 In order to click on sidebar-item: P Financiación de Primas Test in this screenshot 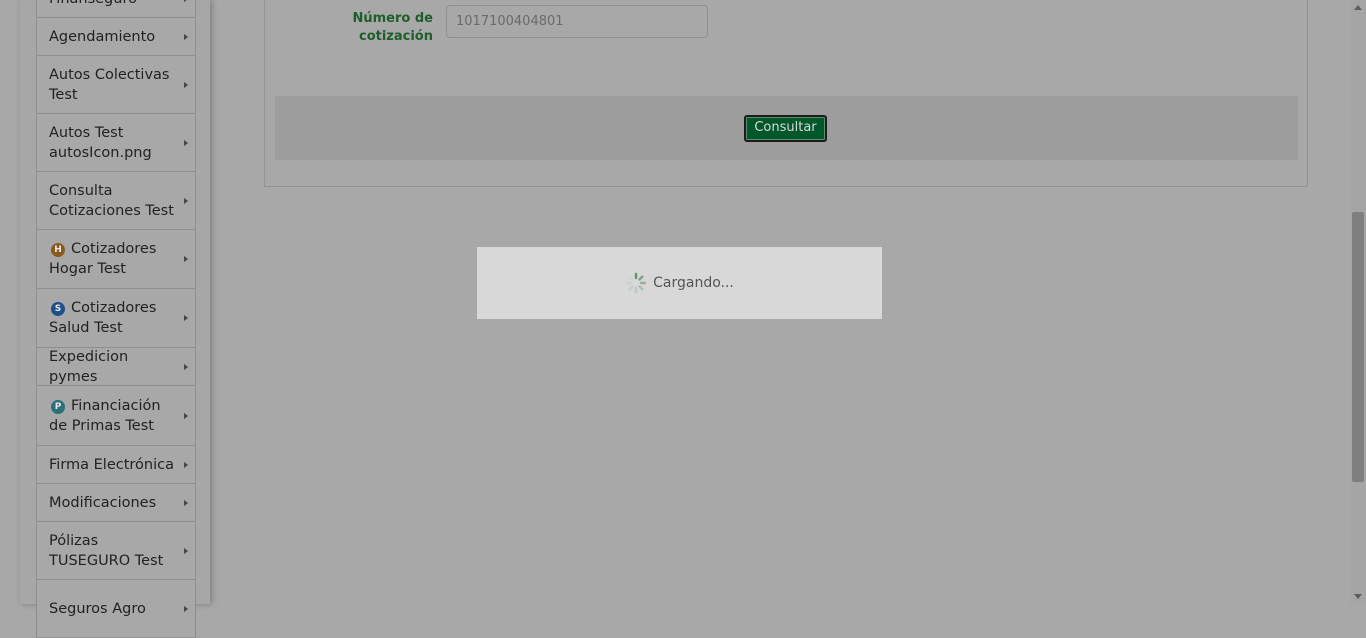, I will do `click(116, 416)`.